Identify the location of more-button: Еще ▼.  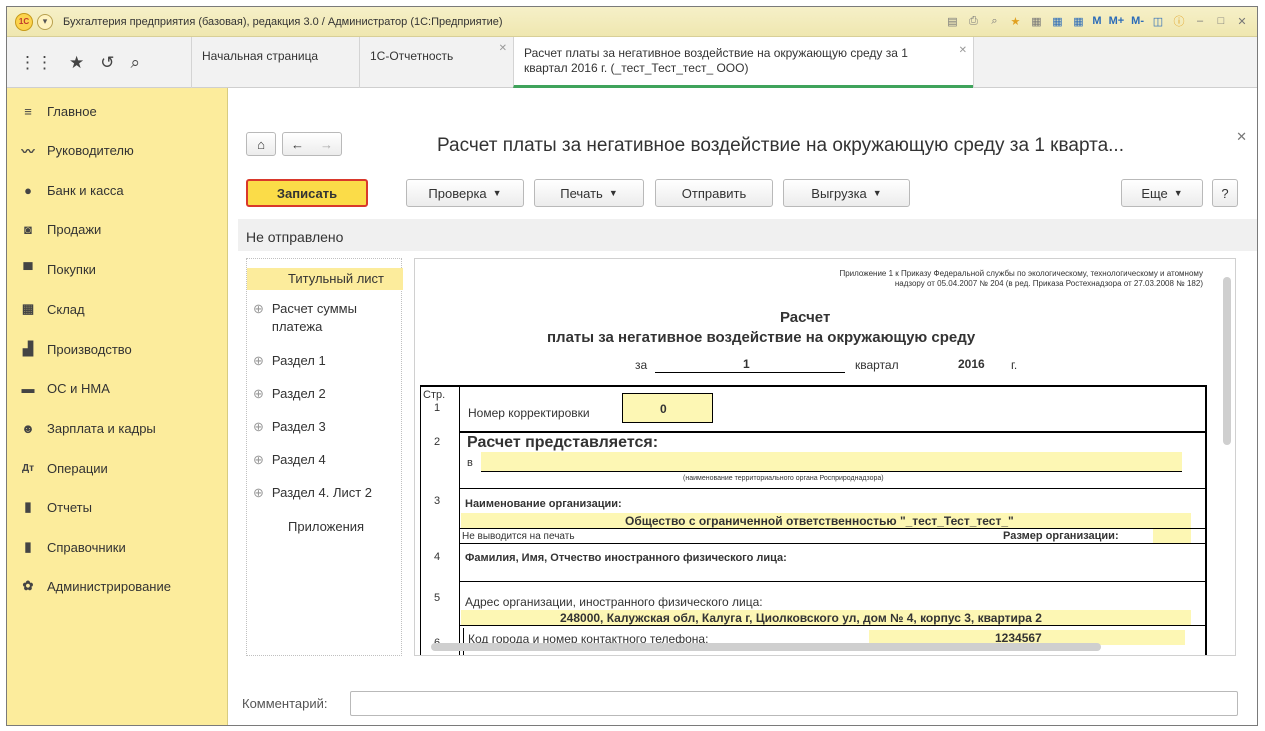
(1162, 193).